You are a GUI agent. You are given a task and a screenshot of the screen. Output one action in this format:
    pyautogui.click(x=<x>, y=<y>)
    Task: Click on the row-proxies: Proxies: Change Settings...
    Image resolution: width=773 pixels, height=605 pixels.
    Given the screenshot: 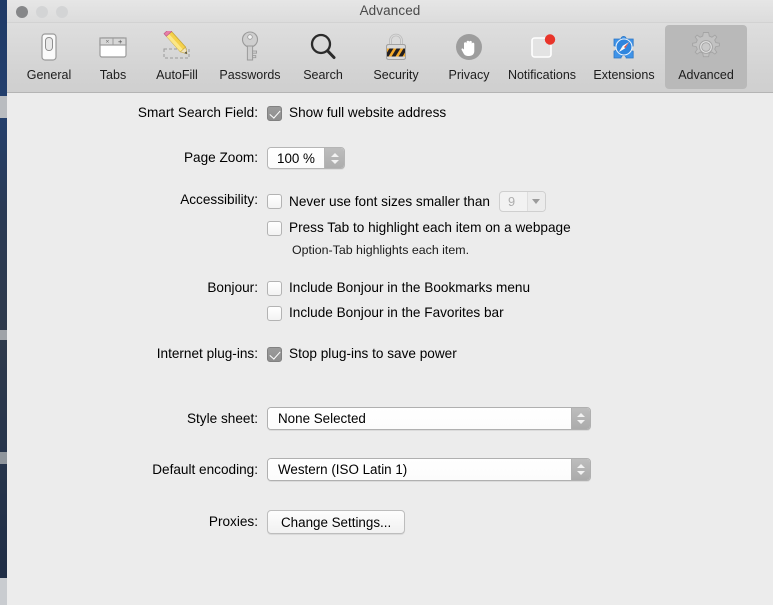 What is the action you would take?
    pyautogui.click(x=260, y=522)
    